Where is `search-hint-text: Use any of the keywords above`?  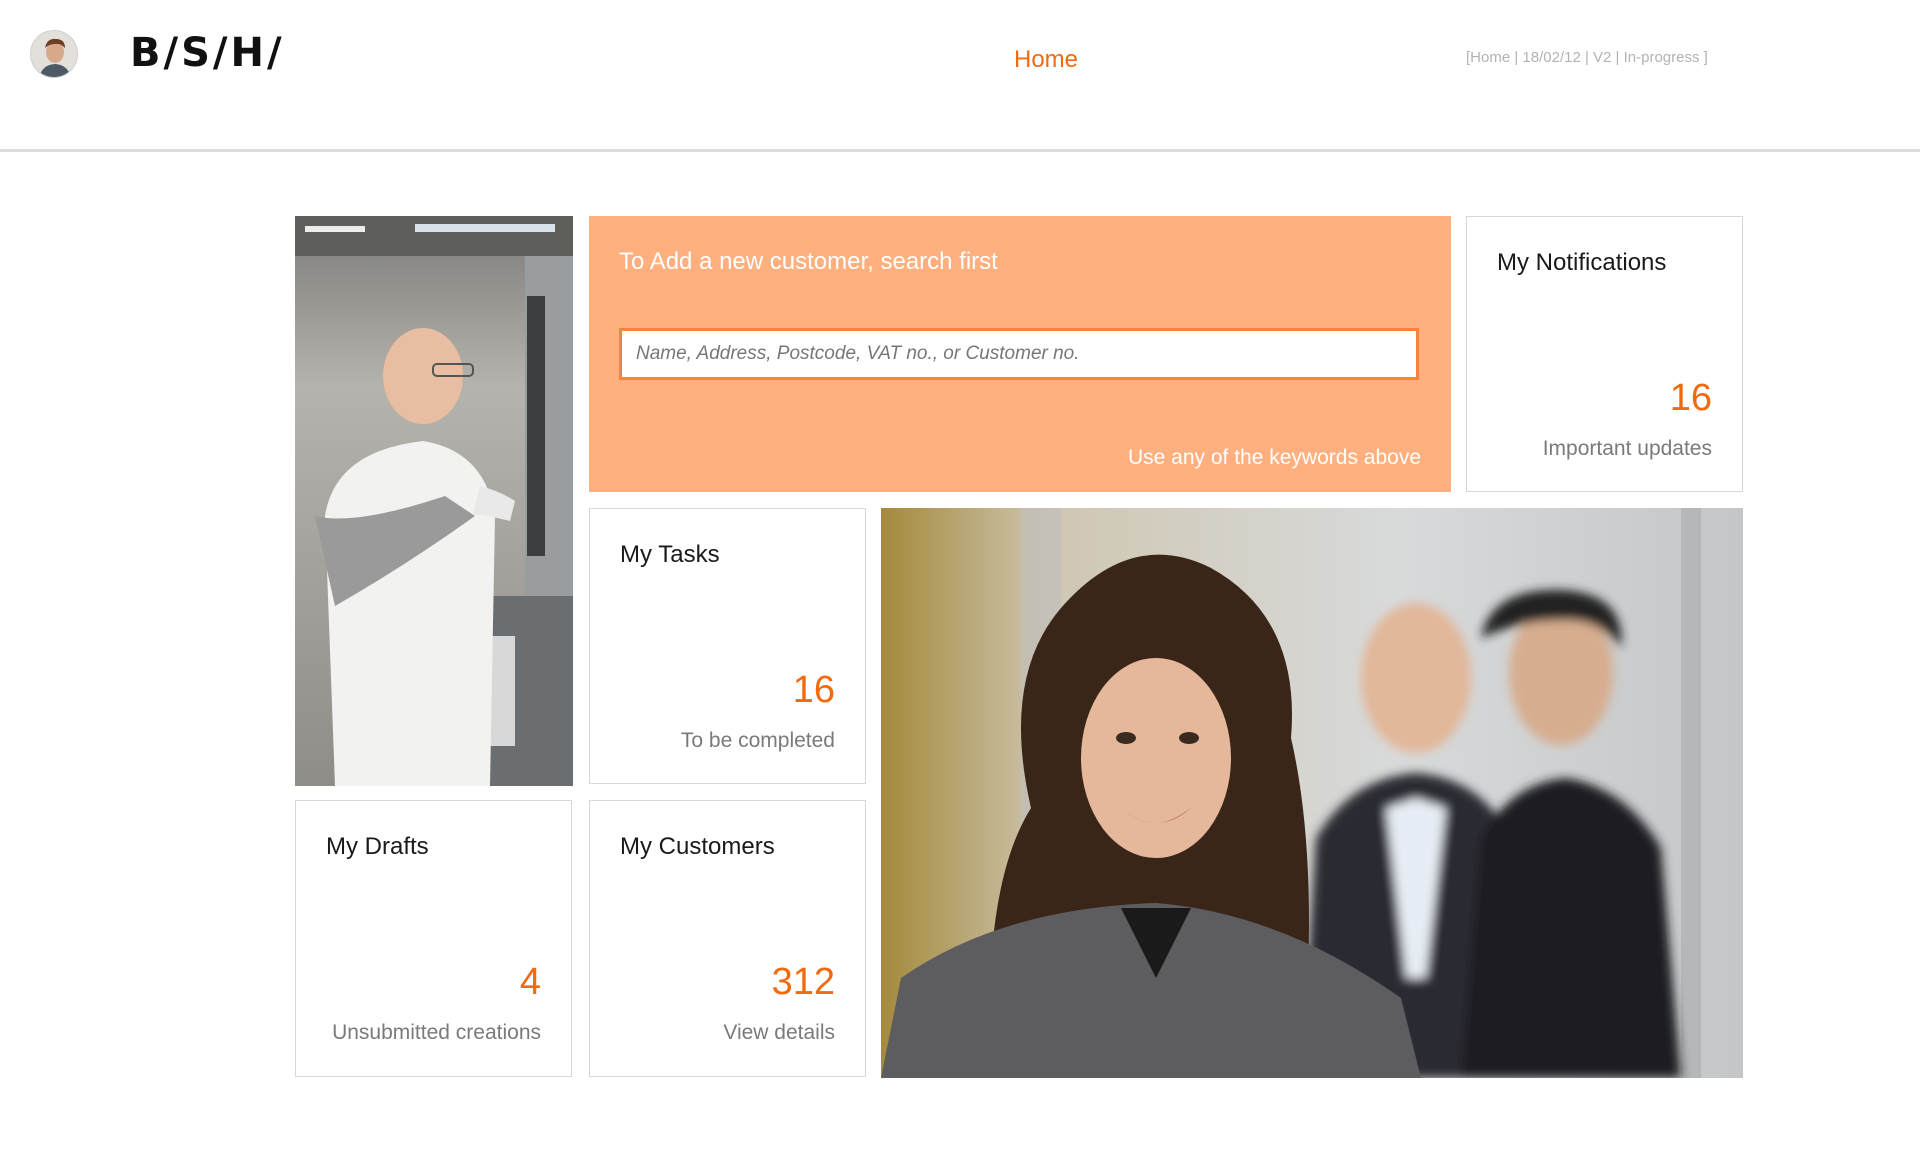
search-hint-text: Use any of the keywords above is located at coordinates (1274, 457).